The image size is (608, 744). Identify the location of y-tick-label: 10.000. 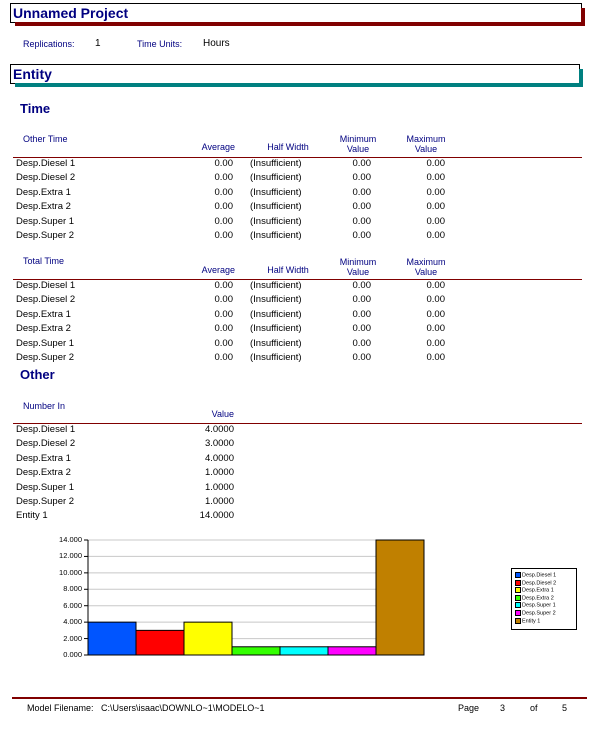
(70, 572).